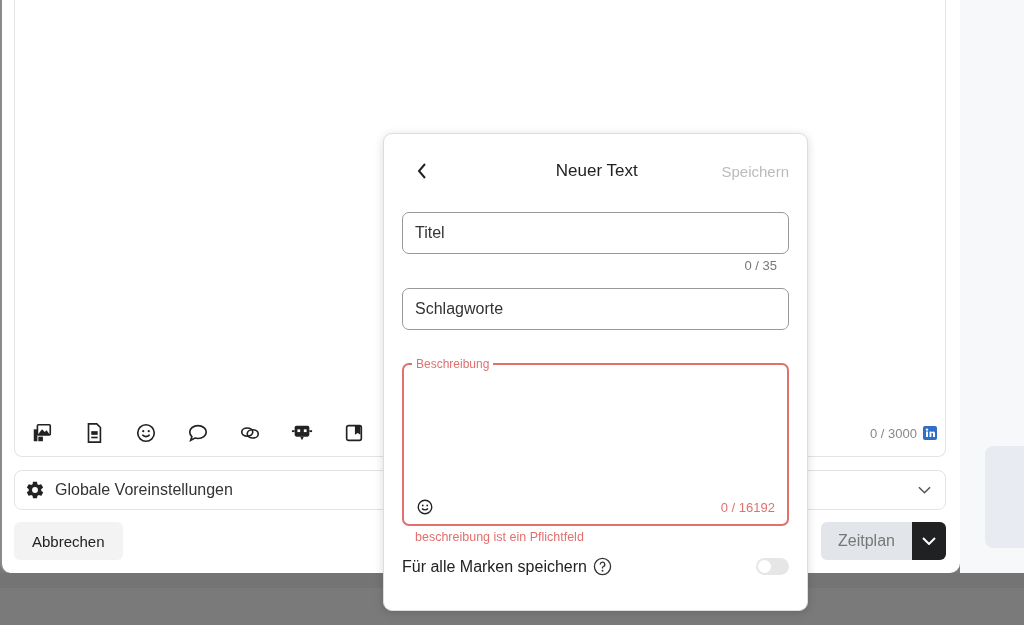 This screenshot has width=1024, height=625. Describe the element at coordinates (68, 541) in the screenshot. I see `cancel-button: Abbrechen` at that location.